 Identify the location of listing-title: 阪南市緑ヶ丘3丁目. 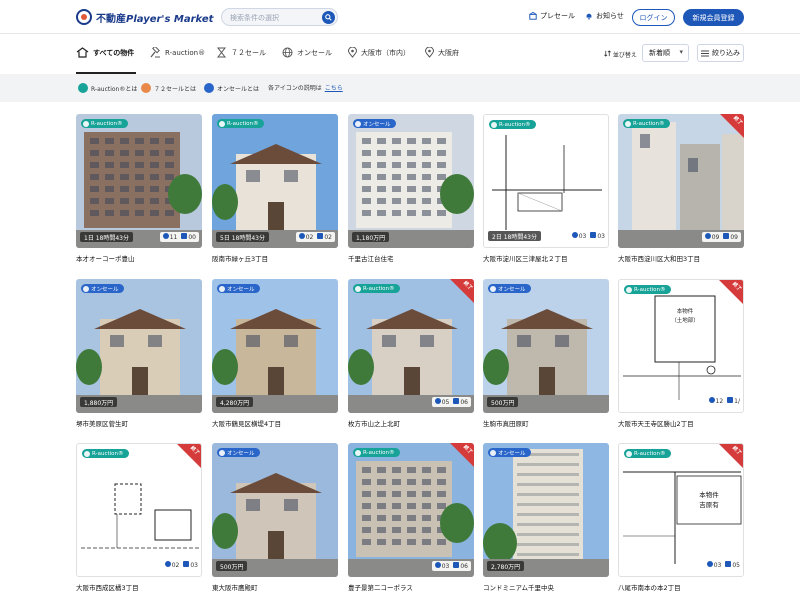
(275, 258).